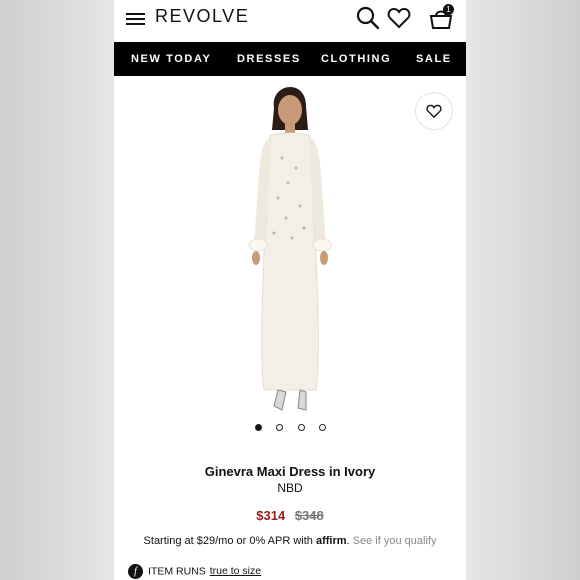 This screenshot has height=580, width=580. I want to click on affirm-logo: affirm, so click(331, 541).